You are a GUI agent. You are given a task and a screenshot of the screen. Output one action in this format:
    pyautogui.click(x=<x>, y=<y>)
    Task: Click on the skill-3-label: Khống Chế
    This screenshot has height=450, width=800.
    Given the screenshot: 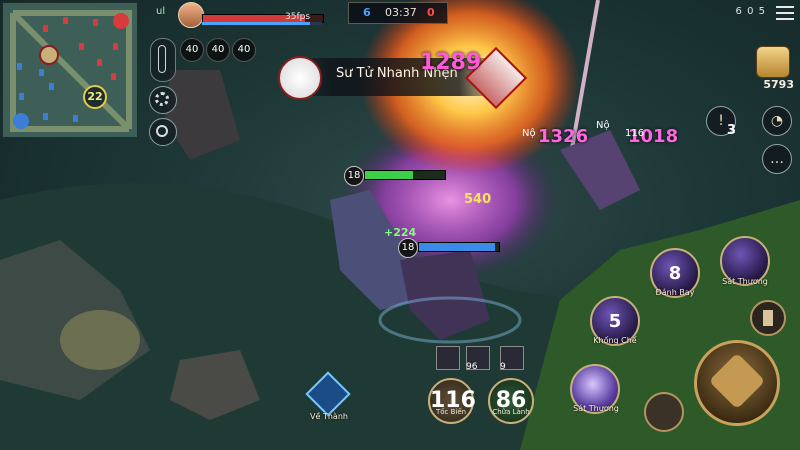 What is the action you would take?
    pyautogui.click(x=615, y=340)
    